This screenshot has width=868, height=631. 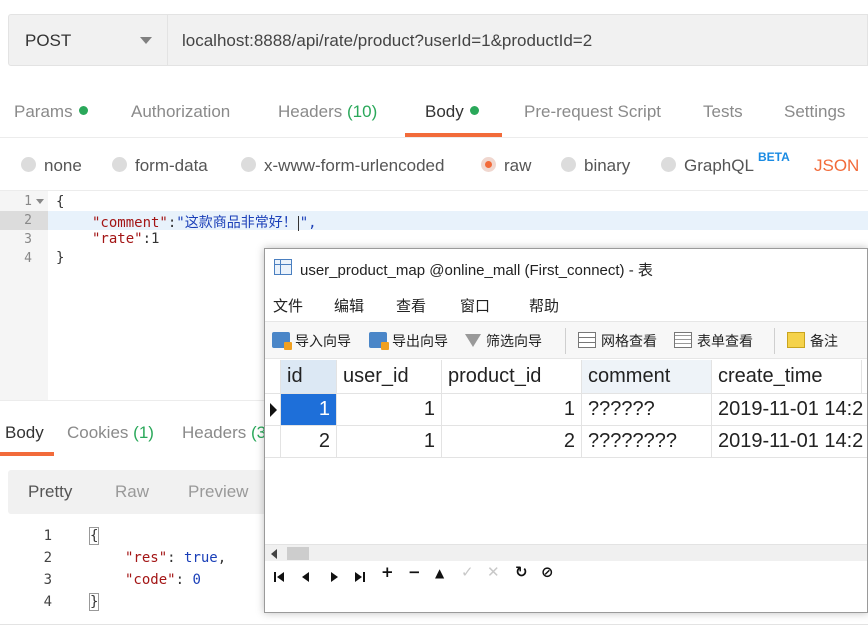 I want to click on column-header-user-id: user_id, so click(x=389, y=377).